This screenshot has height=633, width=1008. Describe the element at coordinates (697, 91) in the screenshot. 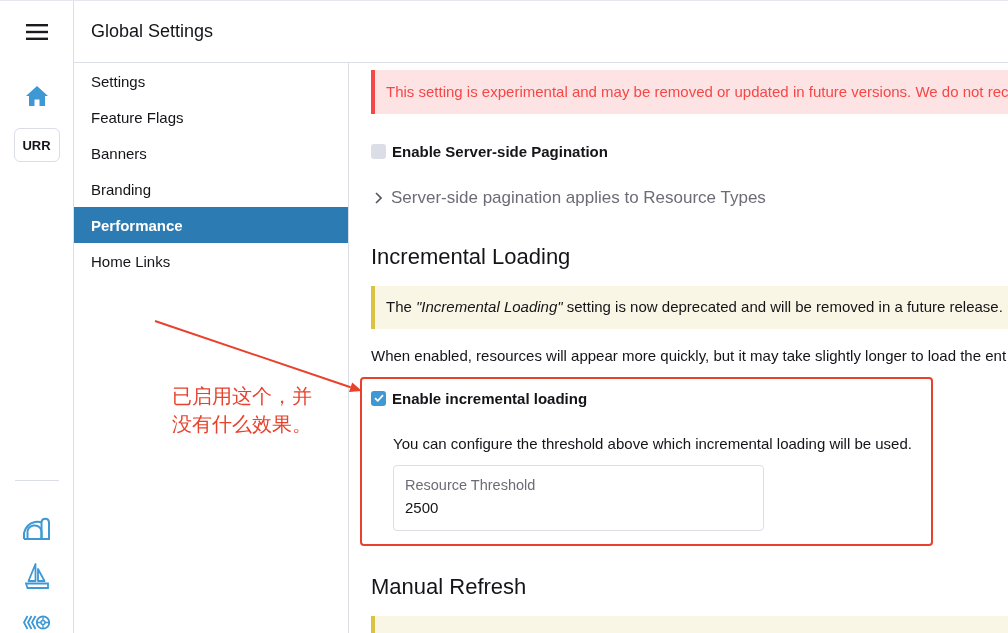

I see `banner-text: This setting is experimental and may be removed or updated in future versions. We do not rec` at that location.